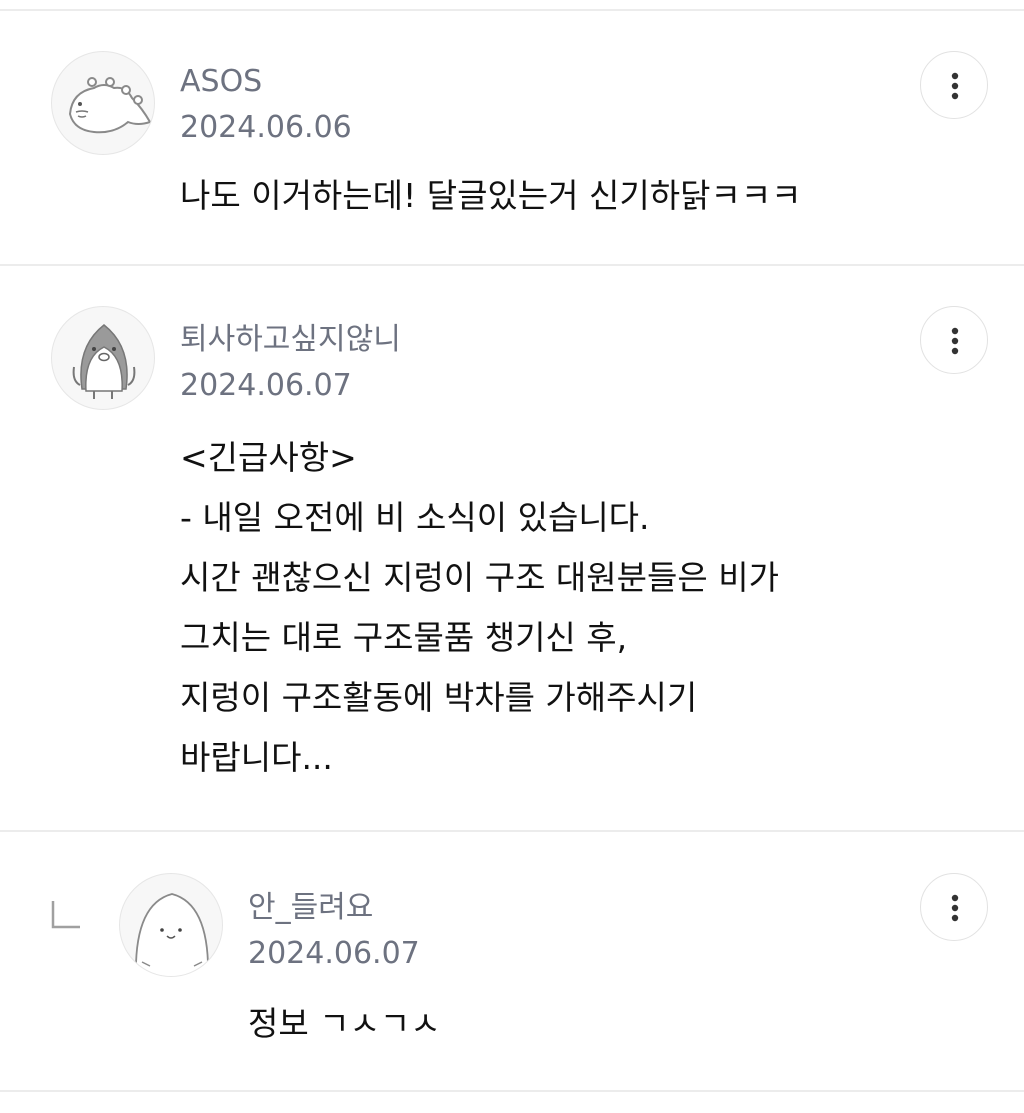  Describe the element at coordinates (103, 358) in the screenshot. I see `penguin-avatar-icon` at that location.